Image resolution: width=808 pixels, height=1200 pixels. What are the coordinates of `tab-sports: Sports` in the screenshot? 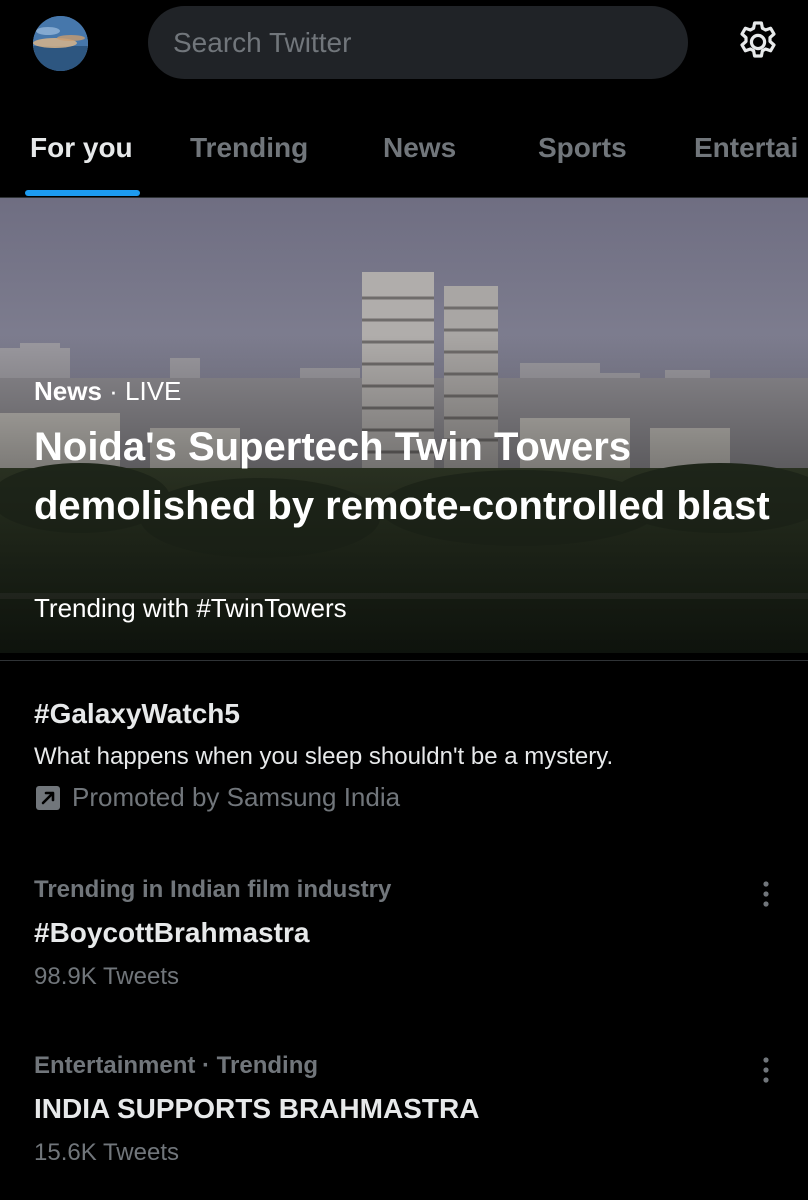 It's located at (582, 148).